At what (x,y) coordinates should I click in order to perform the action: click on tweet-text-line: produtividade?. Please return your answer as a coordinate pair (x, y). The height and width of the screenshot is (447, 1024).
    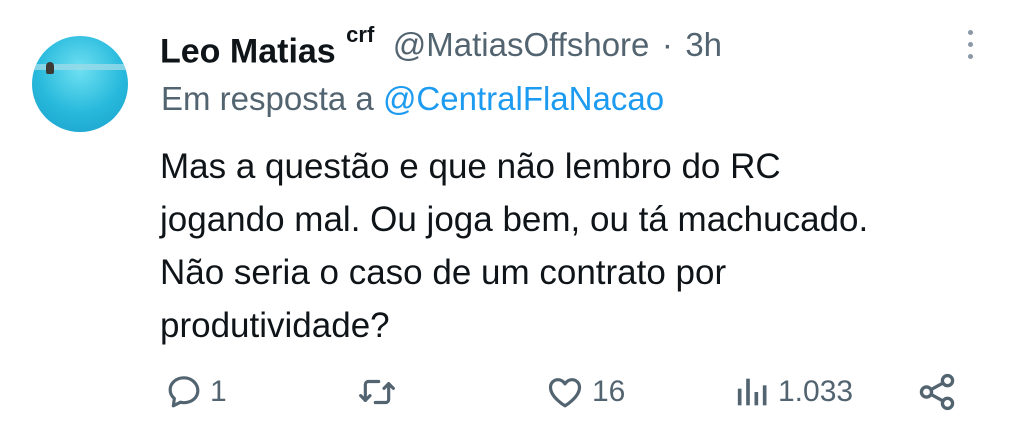
    Looking at the image, I should click on (275, 325).